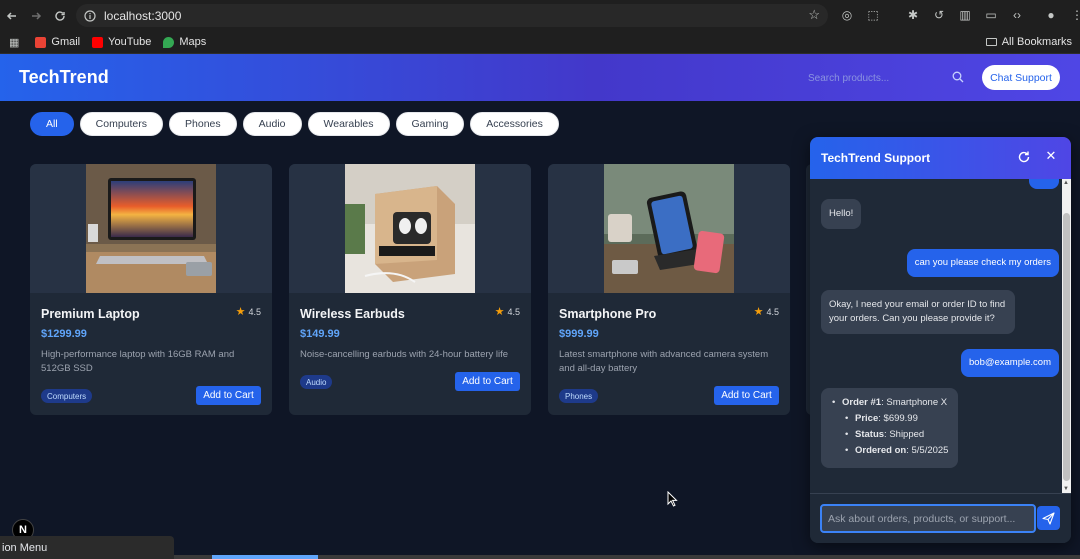 The width and height of the screenshot is (1080, 559). I want to click on category-gaming: Gaming, so click(430, 124).